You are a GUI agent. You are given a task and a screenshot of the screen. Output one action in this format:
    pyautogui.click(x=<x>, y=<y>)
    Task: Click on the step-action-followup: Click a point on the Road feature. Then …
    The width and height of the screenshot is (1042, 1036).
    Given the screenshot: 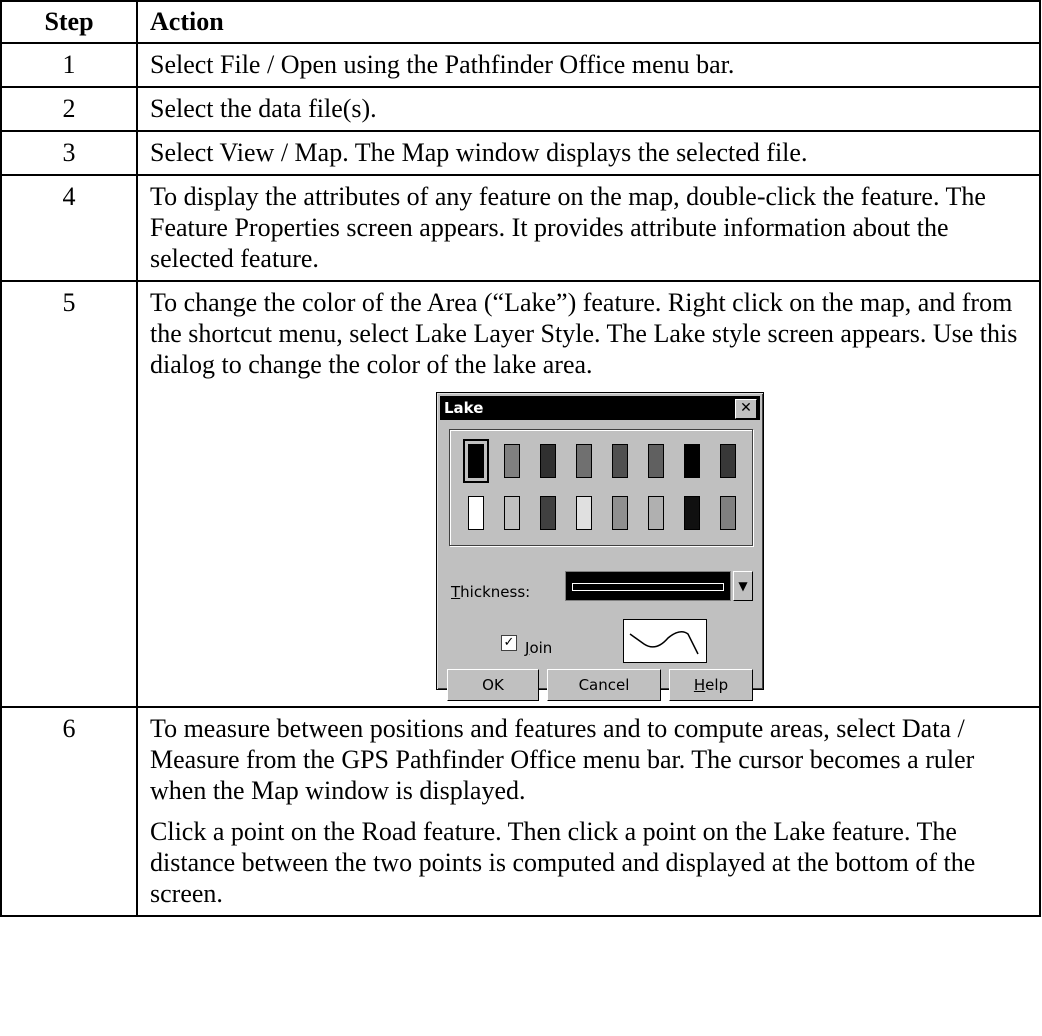 What is the action you would take?
    pyautogui.click(x=563, y=862)
    